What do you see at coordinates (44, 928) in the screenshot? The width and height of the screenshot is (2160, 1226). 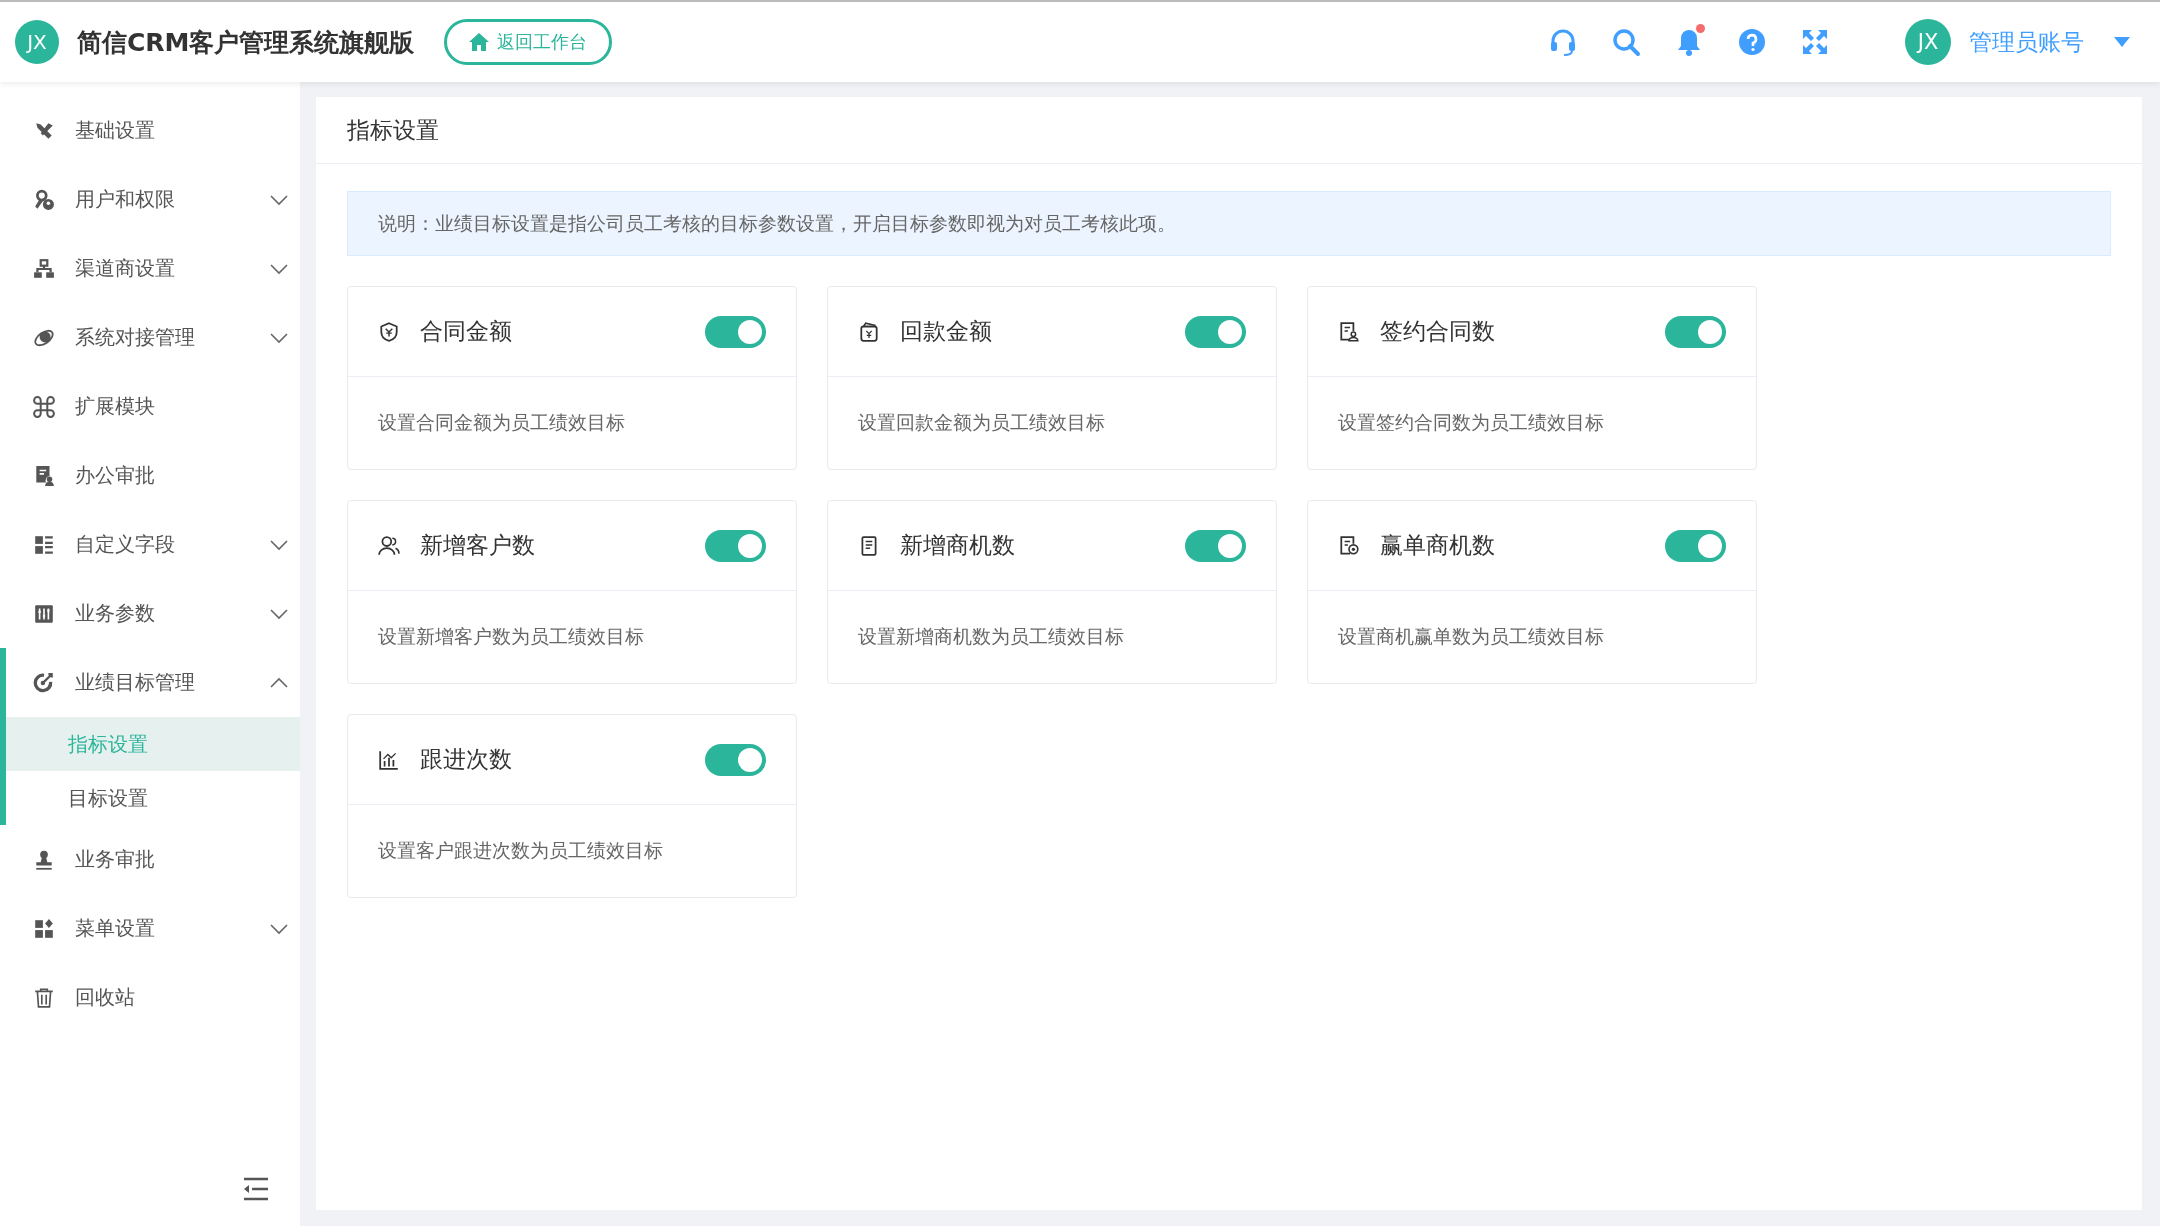 I see `widgets-icon` at bounding box center [44, 928].